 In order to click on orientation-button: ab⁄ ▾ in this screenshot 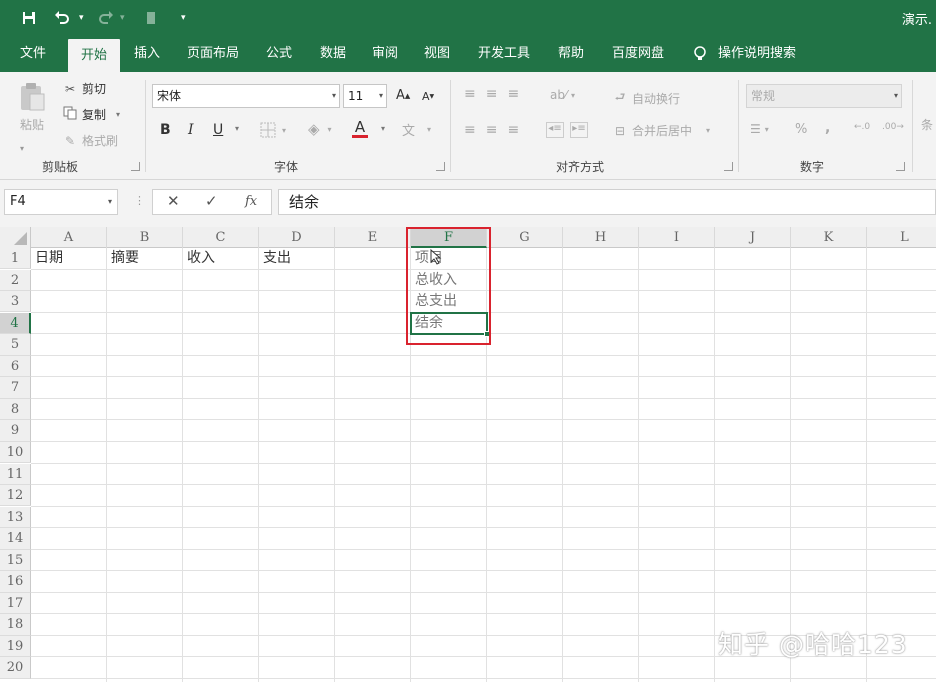, I will do `click(562, 95)`.